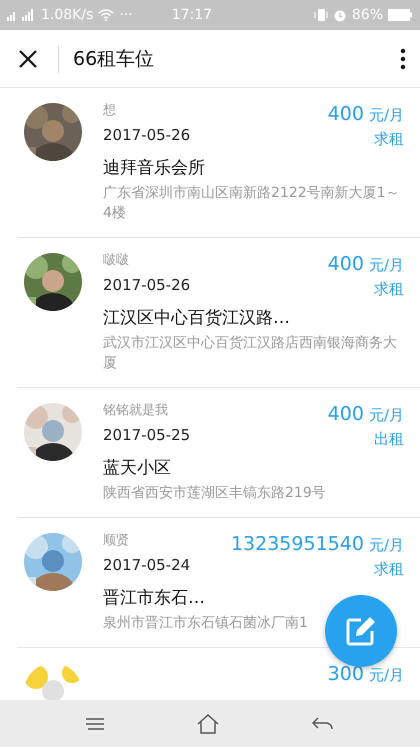 Image resolution: width=420 pixels, height=747 pixels. I want to click on compose-button, so click(361, 631).